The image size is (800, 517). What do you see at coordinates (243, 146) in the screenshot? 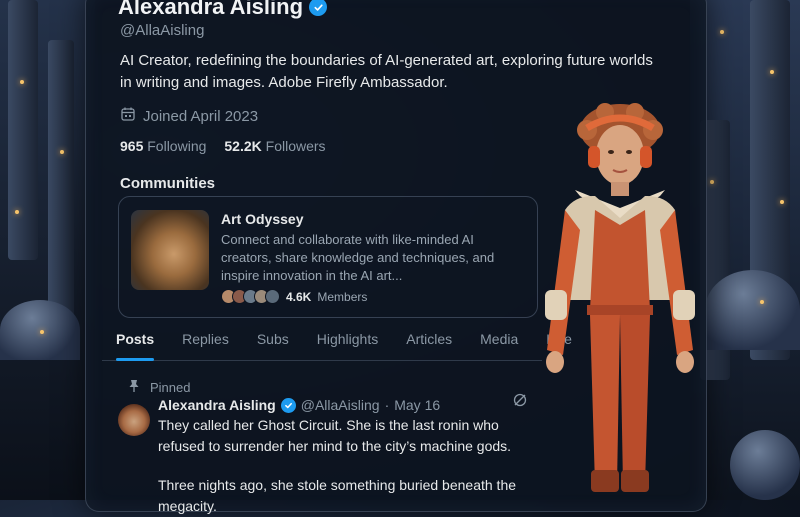
I see `followers-count: 52.2K` at bounding box center [243, 146].